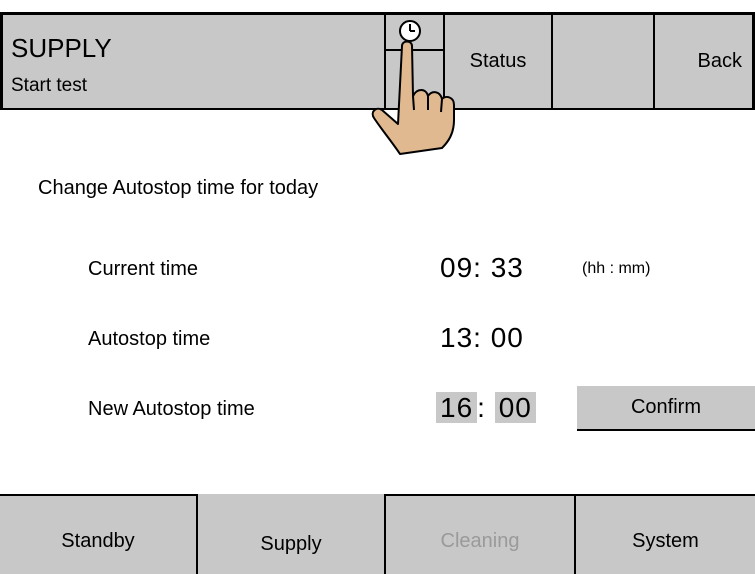  Describe the element at coordinates (143, 269) in the screenshot. I see `current-time-label: Current time` at that location.